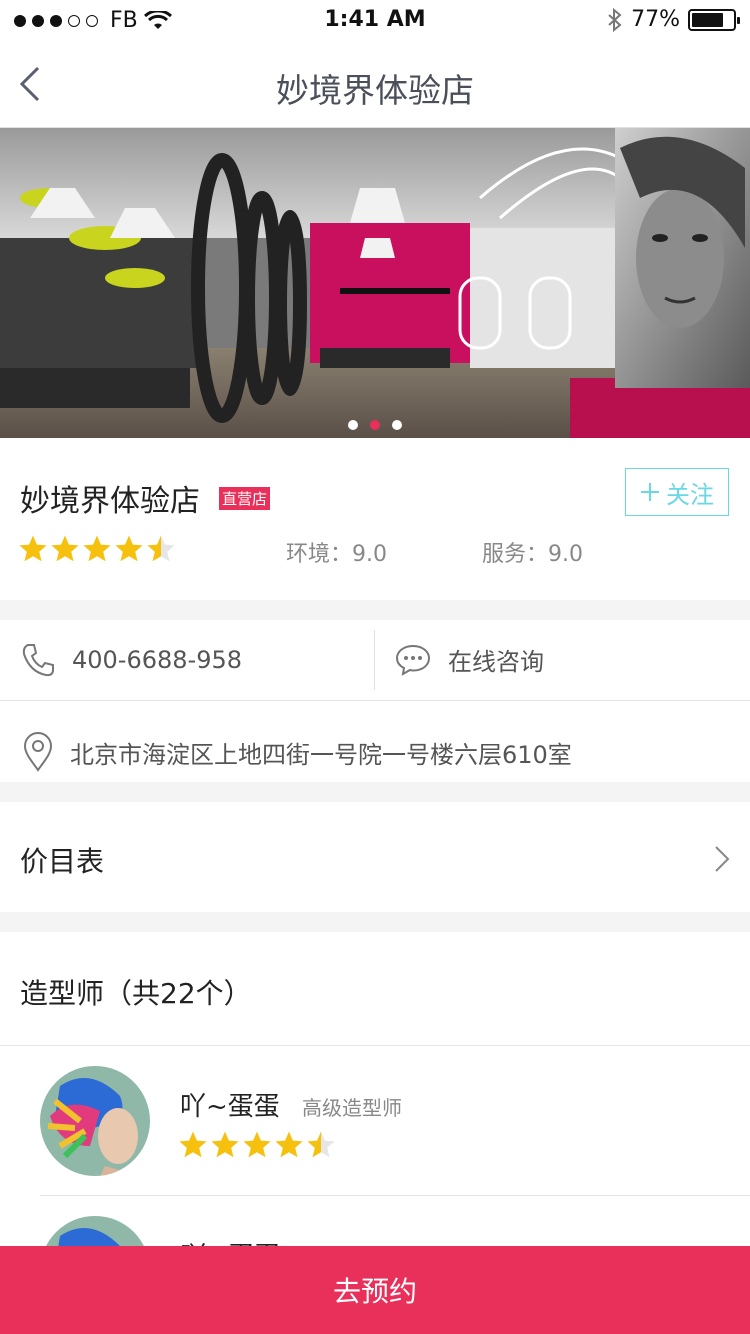 This screenshot has height=1334, width=750. I want to click on status-right: 77%, so click(673, 19).